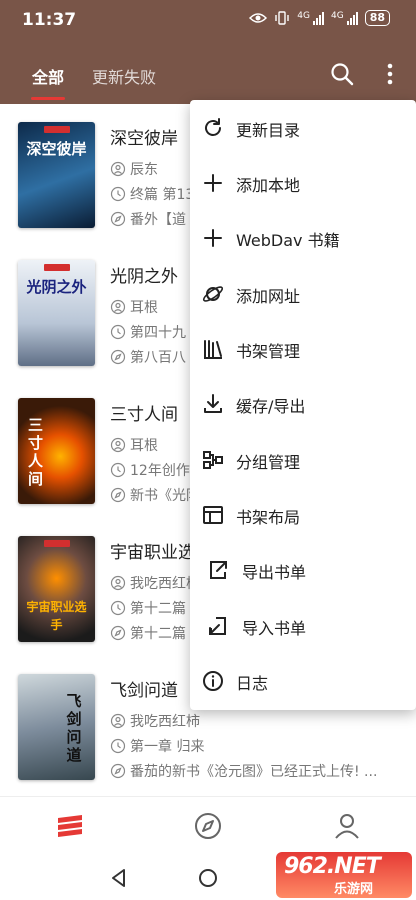  Describe the element at coordinates (347, 826) in the screenshot. I see `nav-profile` at that location.